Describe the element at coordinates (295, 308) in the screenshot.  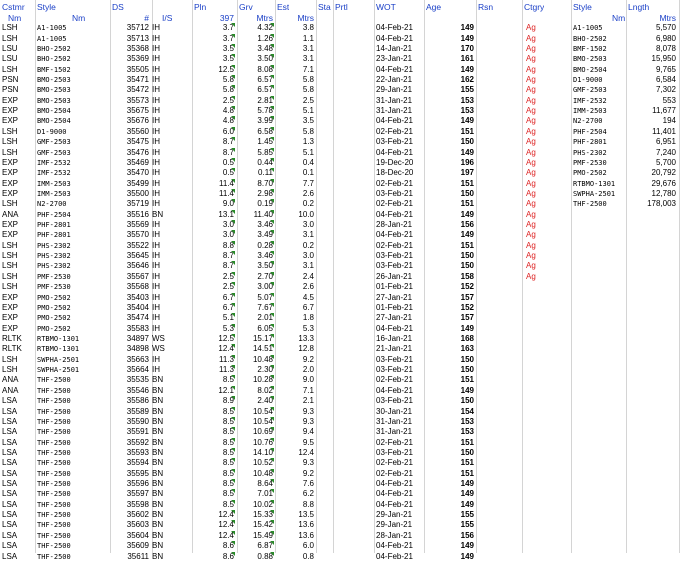
I see `cell-est-mtrs: 6.7` at that location.